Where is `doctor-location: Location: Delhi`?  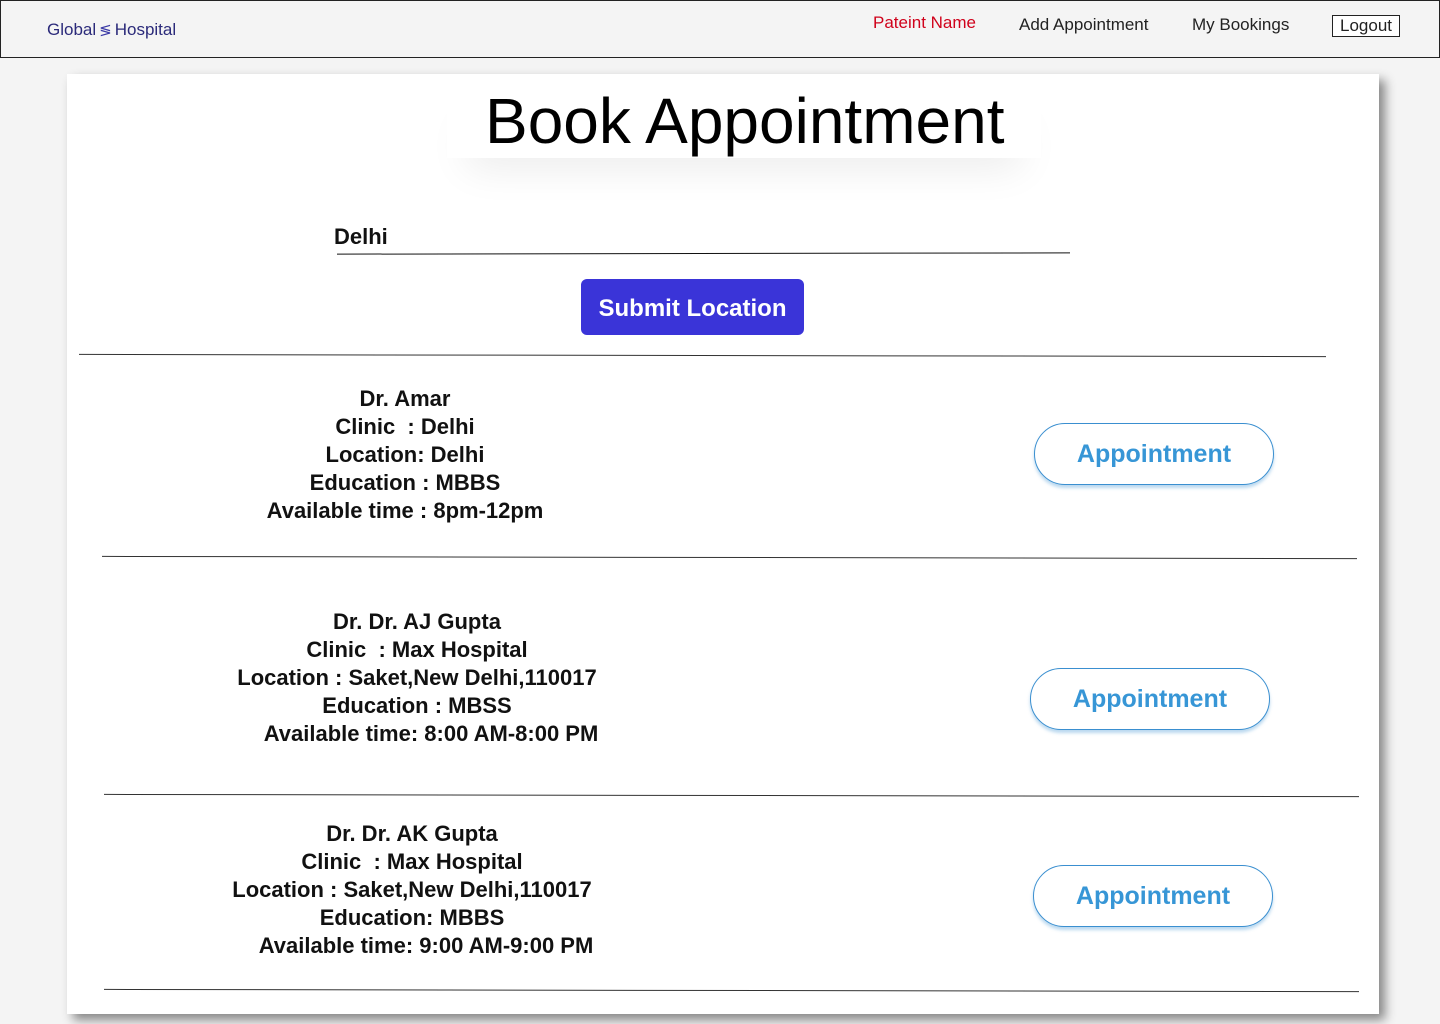 doctor-location: Location: Delhi is located at coordinates (405, 454).